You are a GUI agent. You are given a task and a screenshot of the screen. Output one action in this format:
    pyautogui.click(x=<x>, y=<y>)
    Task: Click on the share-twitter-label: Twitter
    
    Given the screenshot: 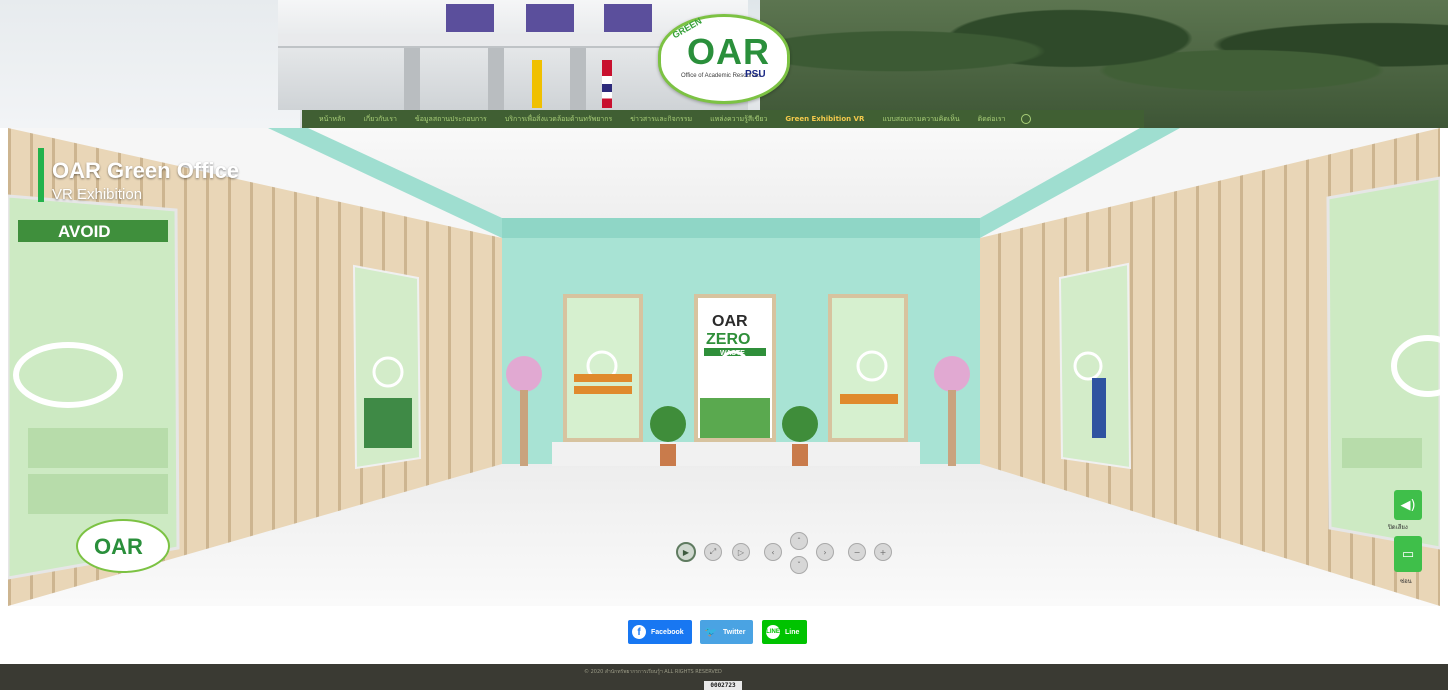 What is the action you would take?
    pyautogui.click(x=734, y=632)
    